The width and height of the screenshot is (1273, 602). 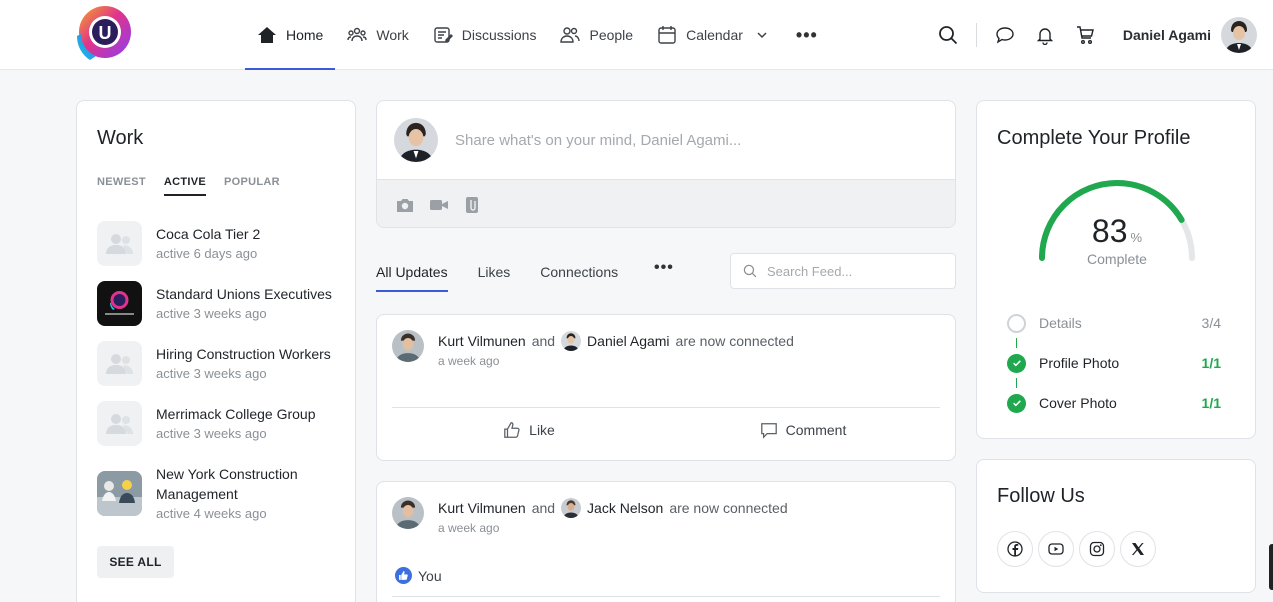 What do you see at coordinates (252, 186) in the screenshot?
I see `tab-popular: POPULAR` at bounding box center [252, 186].